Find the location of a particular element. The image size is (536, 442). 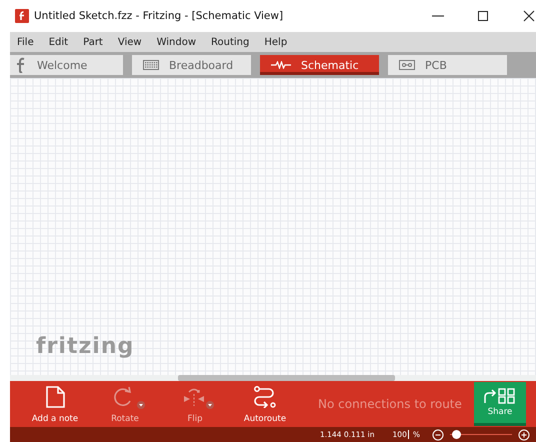

view-tab: Welcome is located at coordinates (66, 65).